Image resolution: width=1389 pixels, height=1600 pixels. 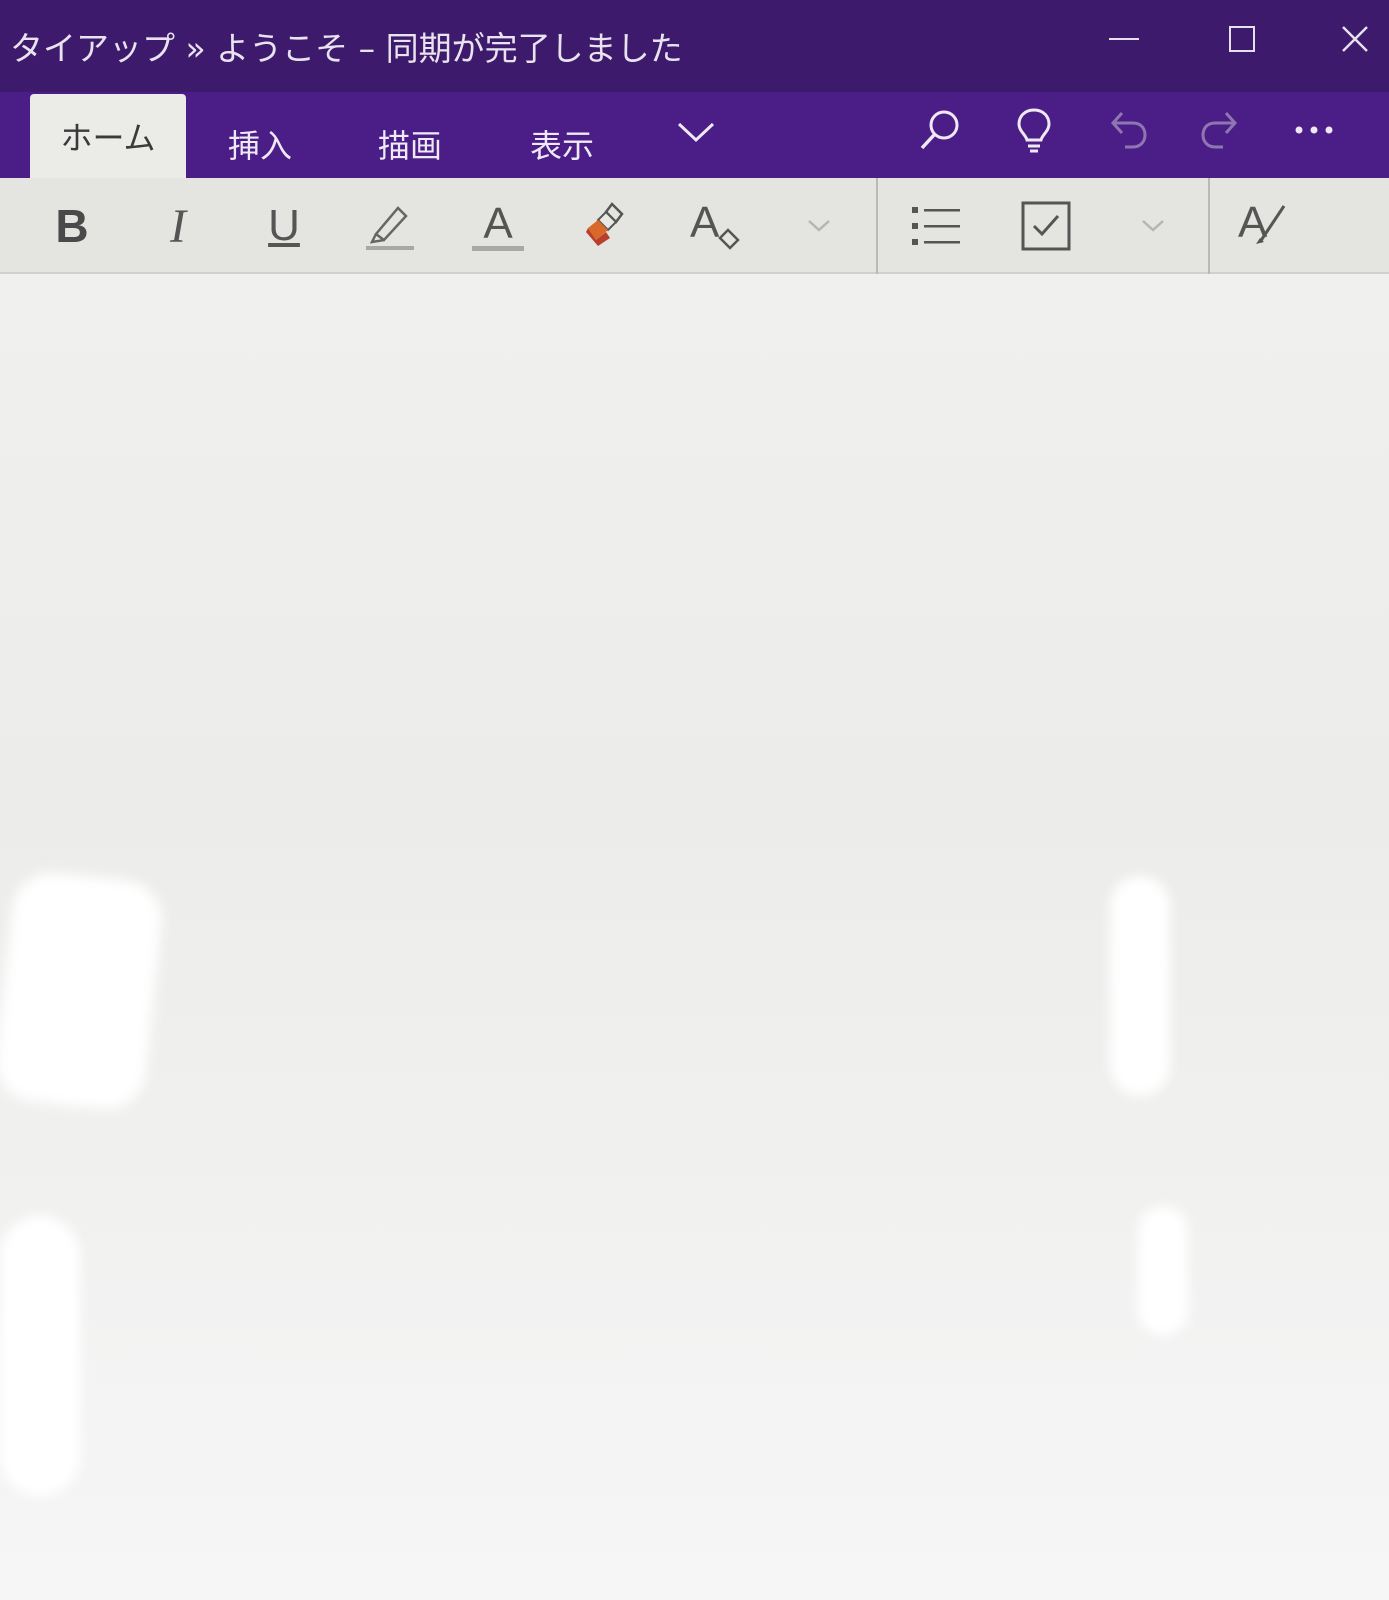 I want to click on font-color-button: A, so click(x=498, y=226).